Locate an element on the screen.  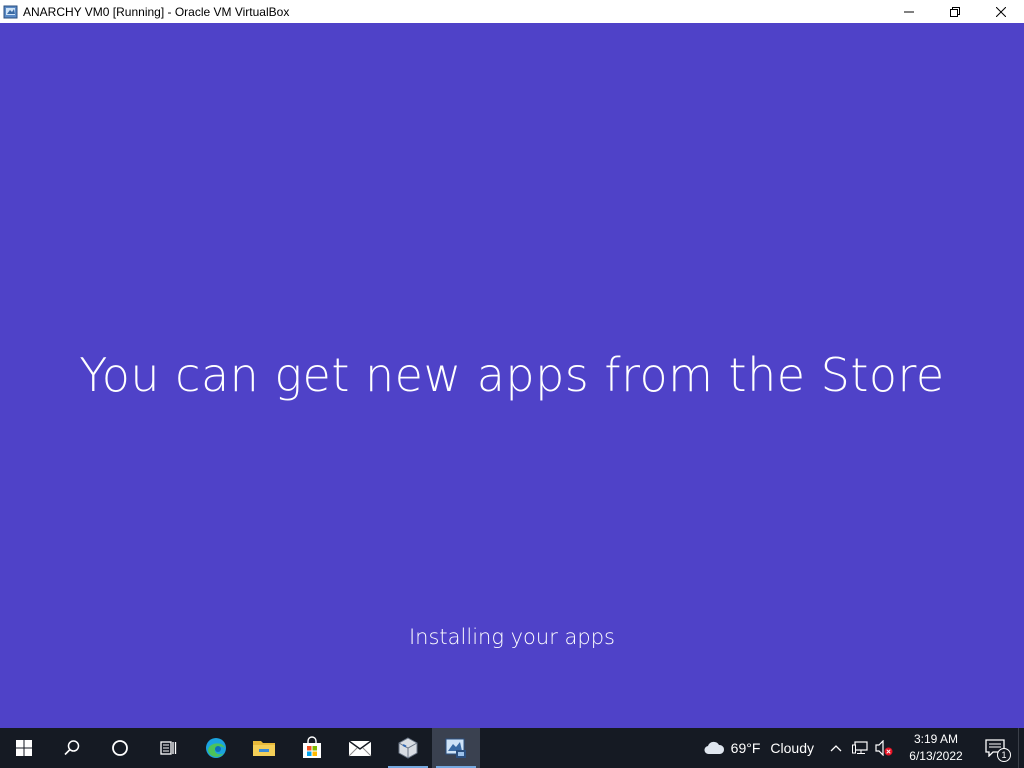
virtualbox-app-icon is located at coordinates (11, 12).